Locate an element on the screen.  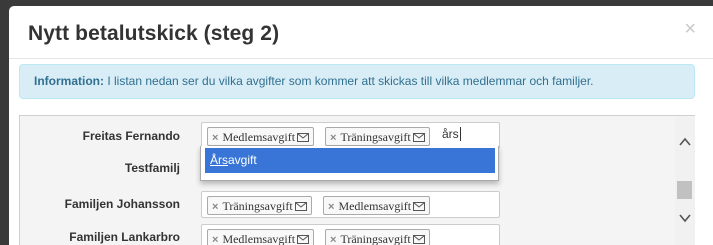
tag-search-input-value: års is located at coordinates (450, 134).